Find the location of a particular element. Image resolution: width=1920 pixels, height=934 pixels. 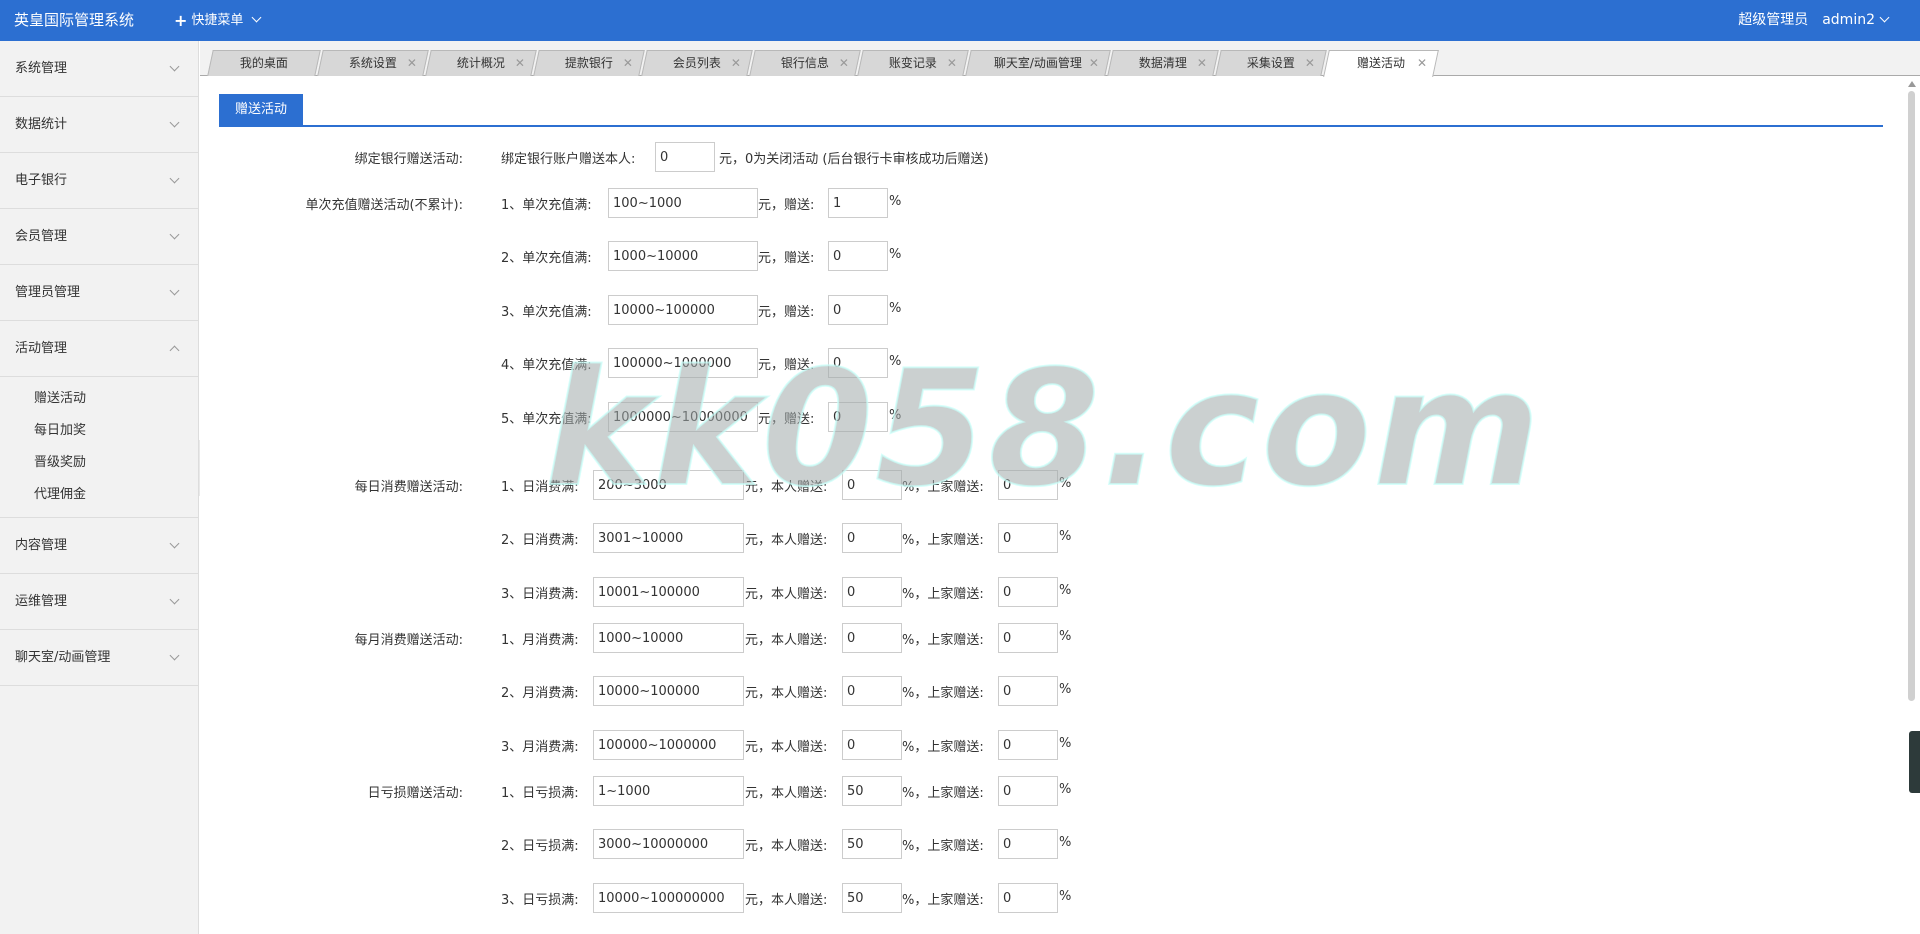

username: admin2 is located at coordinates (1856, 20).